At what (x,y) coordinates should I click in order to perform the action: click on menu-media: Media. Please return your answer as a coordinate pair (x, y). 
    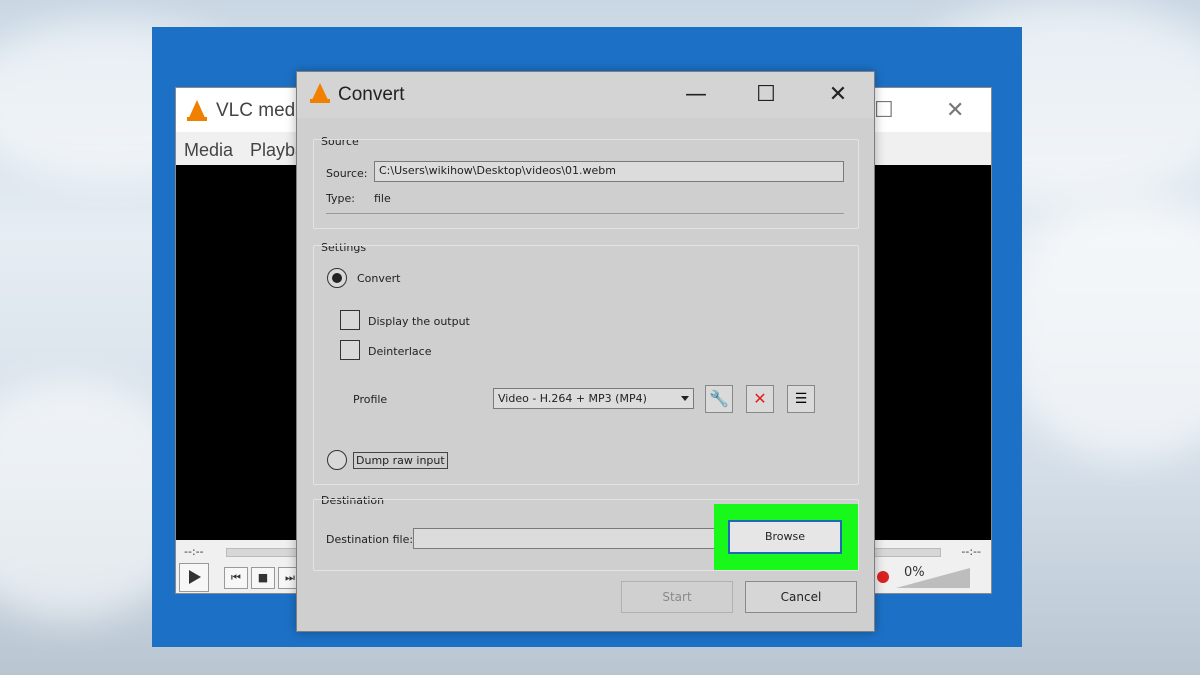
    Looking at the image, I should click on (208, 150).